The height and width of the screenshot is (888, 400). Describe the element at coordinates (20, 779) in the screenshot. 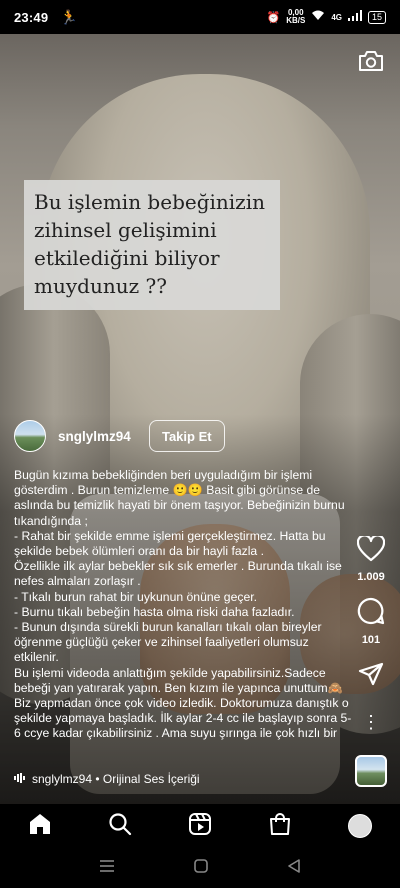

I see `audio-wave-icon` at that location.